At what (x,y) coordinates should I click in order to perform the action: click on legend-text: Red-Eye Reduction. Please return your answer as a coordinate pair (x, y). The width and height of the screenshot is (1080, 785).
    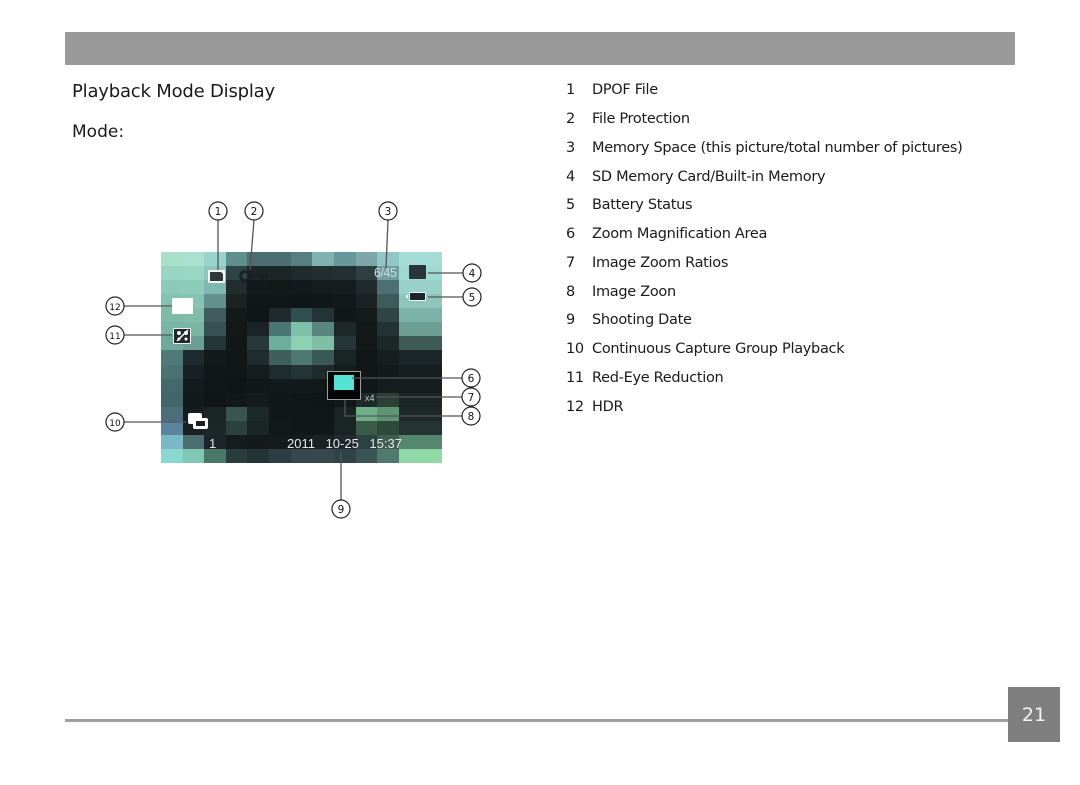
    Looking at the image, I should click on (658, 378).